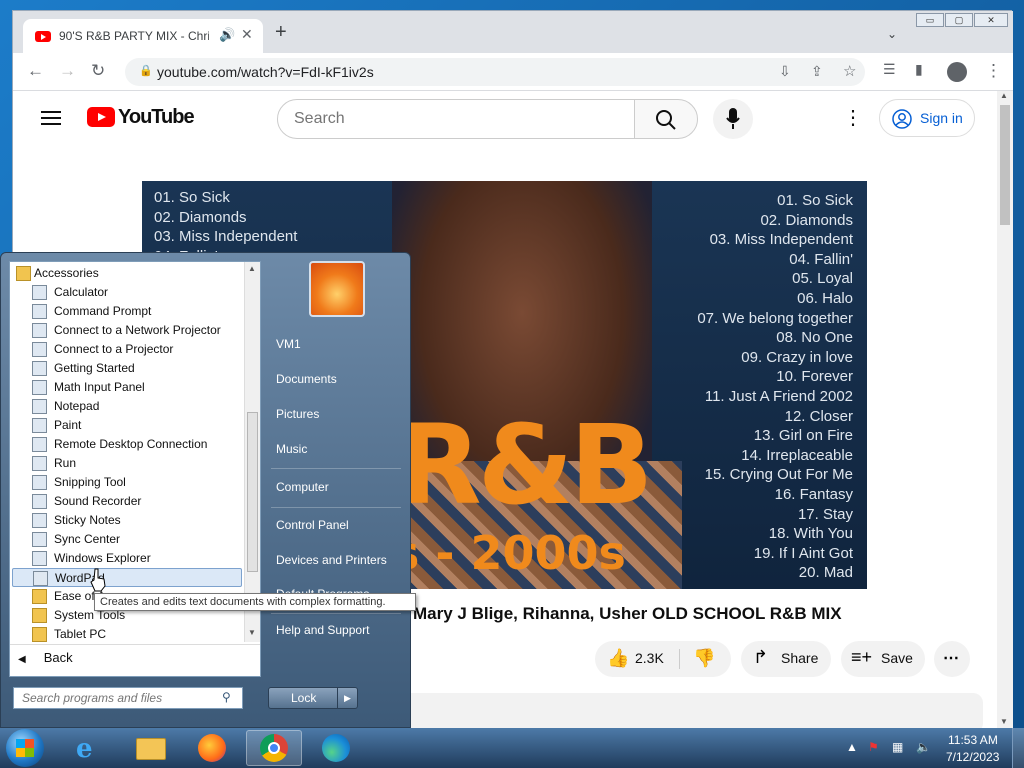  I want to click on search-button, so click(666, 119).